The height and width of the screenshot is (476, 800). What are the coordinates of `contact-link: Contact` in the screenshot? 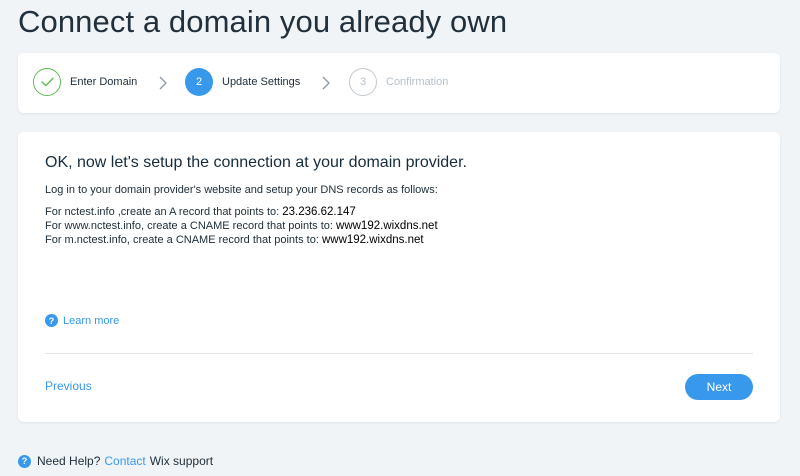 It's located at (124, 461).